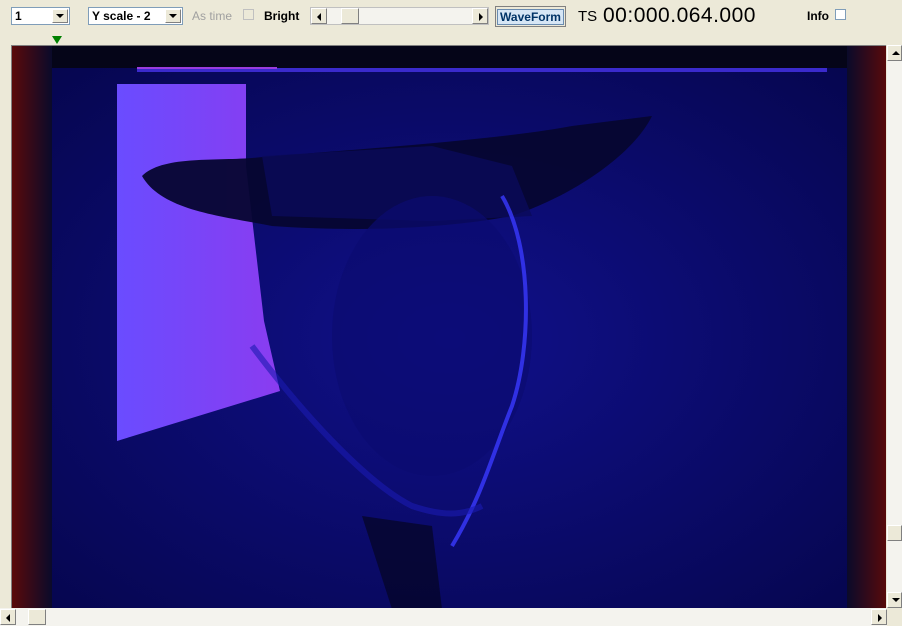 This screenshot has height=626, width=902. I want to click on info-label: Info, so click(818, 16).